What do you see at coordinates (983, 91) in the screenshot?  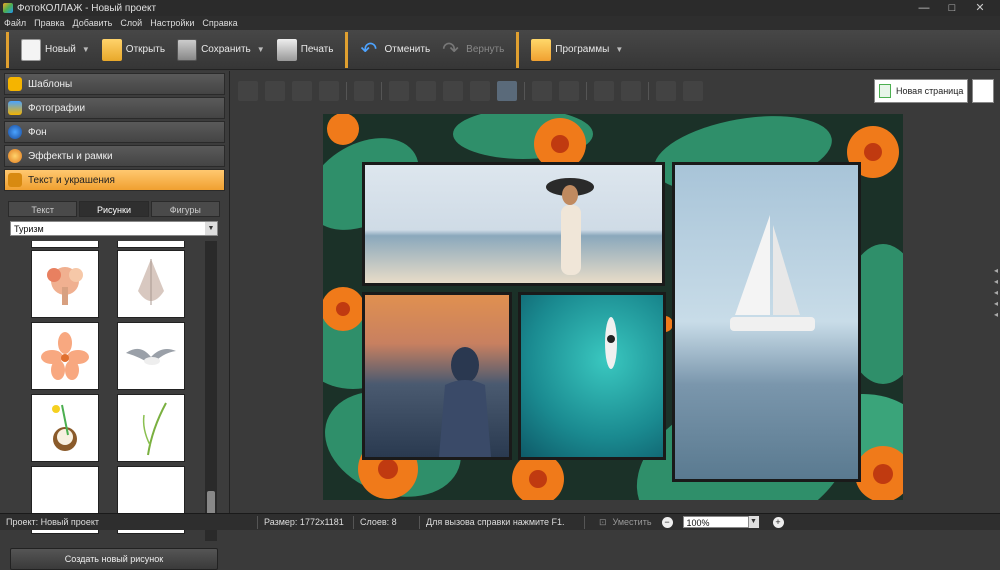 I see `page-settings-button` at bounding box center [983, 91].